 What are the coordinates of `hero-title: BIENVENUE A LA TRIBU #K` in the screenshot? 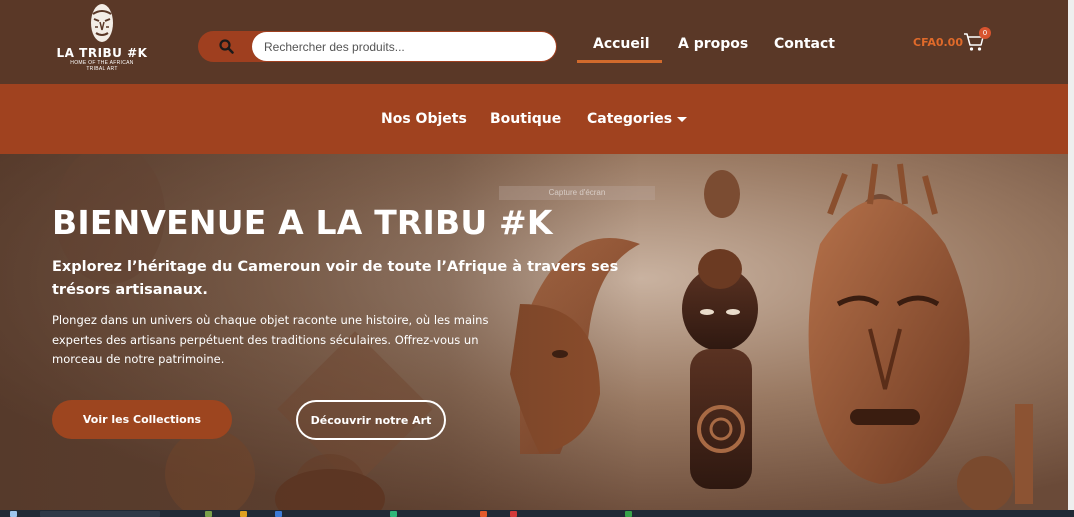 It's located at (302, 222).